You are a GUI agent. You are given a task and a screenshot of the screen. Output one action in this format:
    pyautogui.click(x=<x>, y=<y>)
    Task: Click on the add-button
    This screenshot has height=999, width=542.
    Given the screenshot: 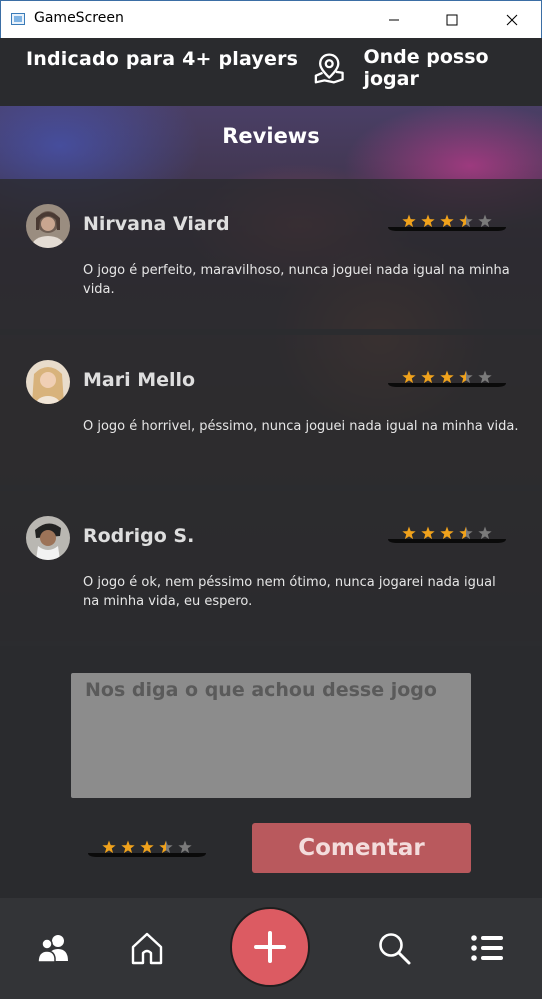 What is the action you would take?
    pyautogui.click(x=270, y=947)
    